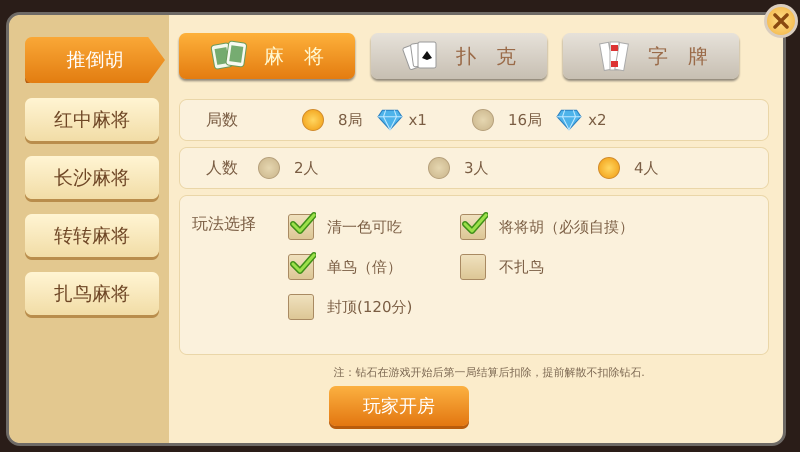 This screenshot has width=800, height=452. Describe the element at coordinates (267, 56) in the screenshot. I see `category-tab: 麻 将` at that location.